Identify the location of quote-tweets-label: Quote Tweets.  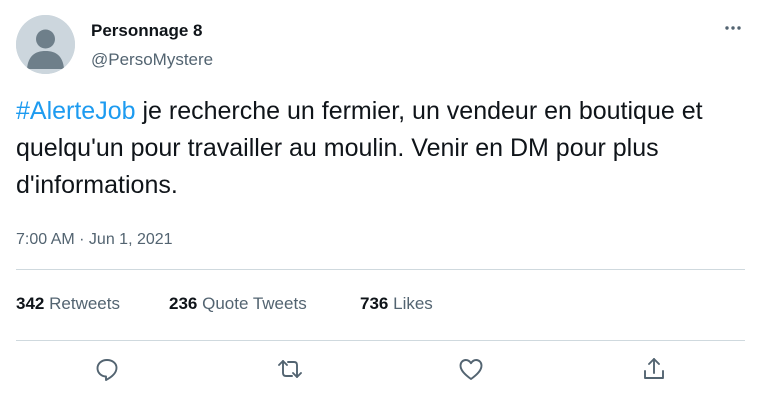
(254, 303).